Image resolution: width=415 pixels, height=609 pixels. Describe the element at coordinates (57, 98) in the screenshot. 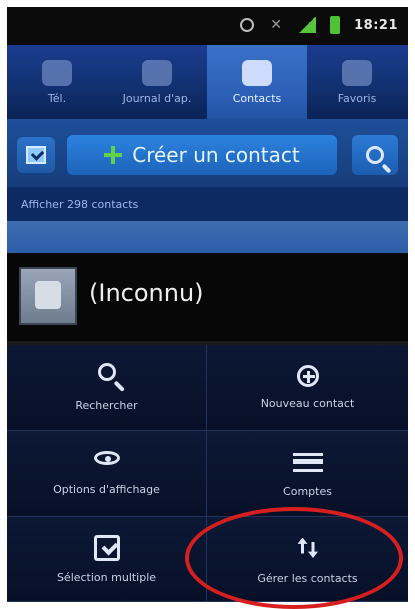

I see `tab-label: Tél.` at that location.